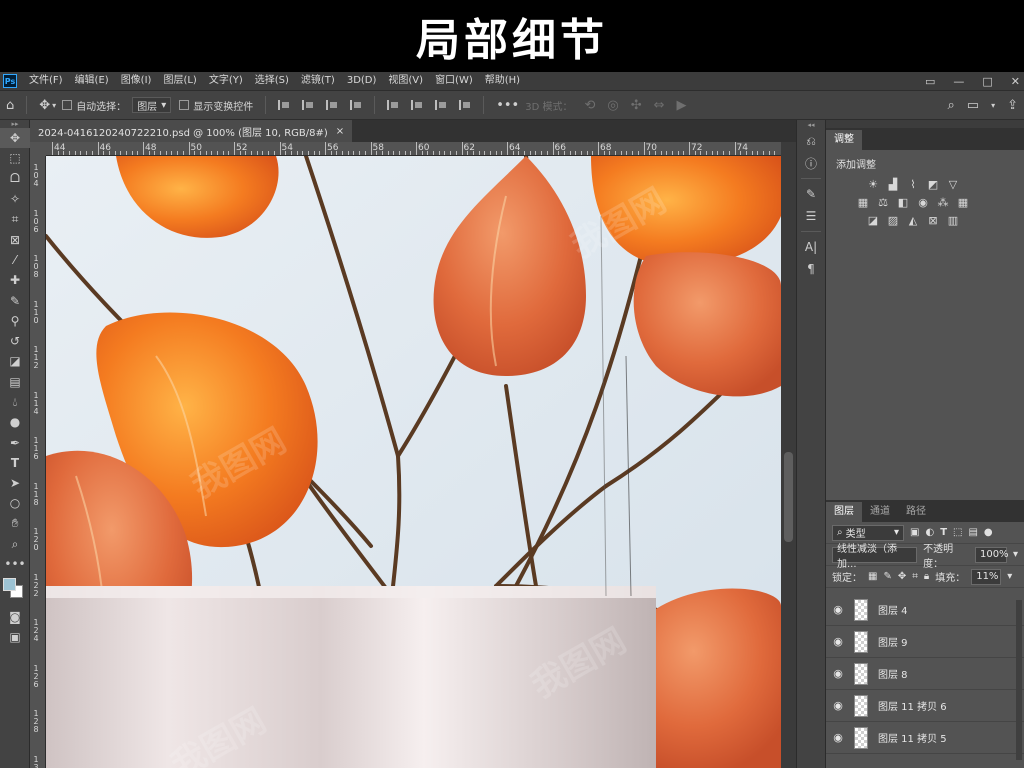 The width and height of the screenshot is (1024, 768). I want to click on fill-input: 11%, so click(986, 576).